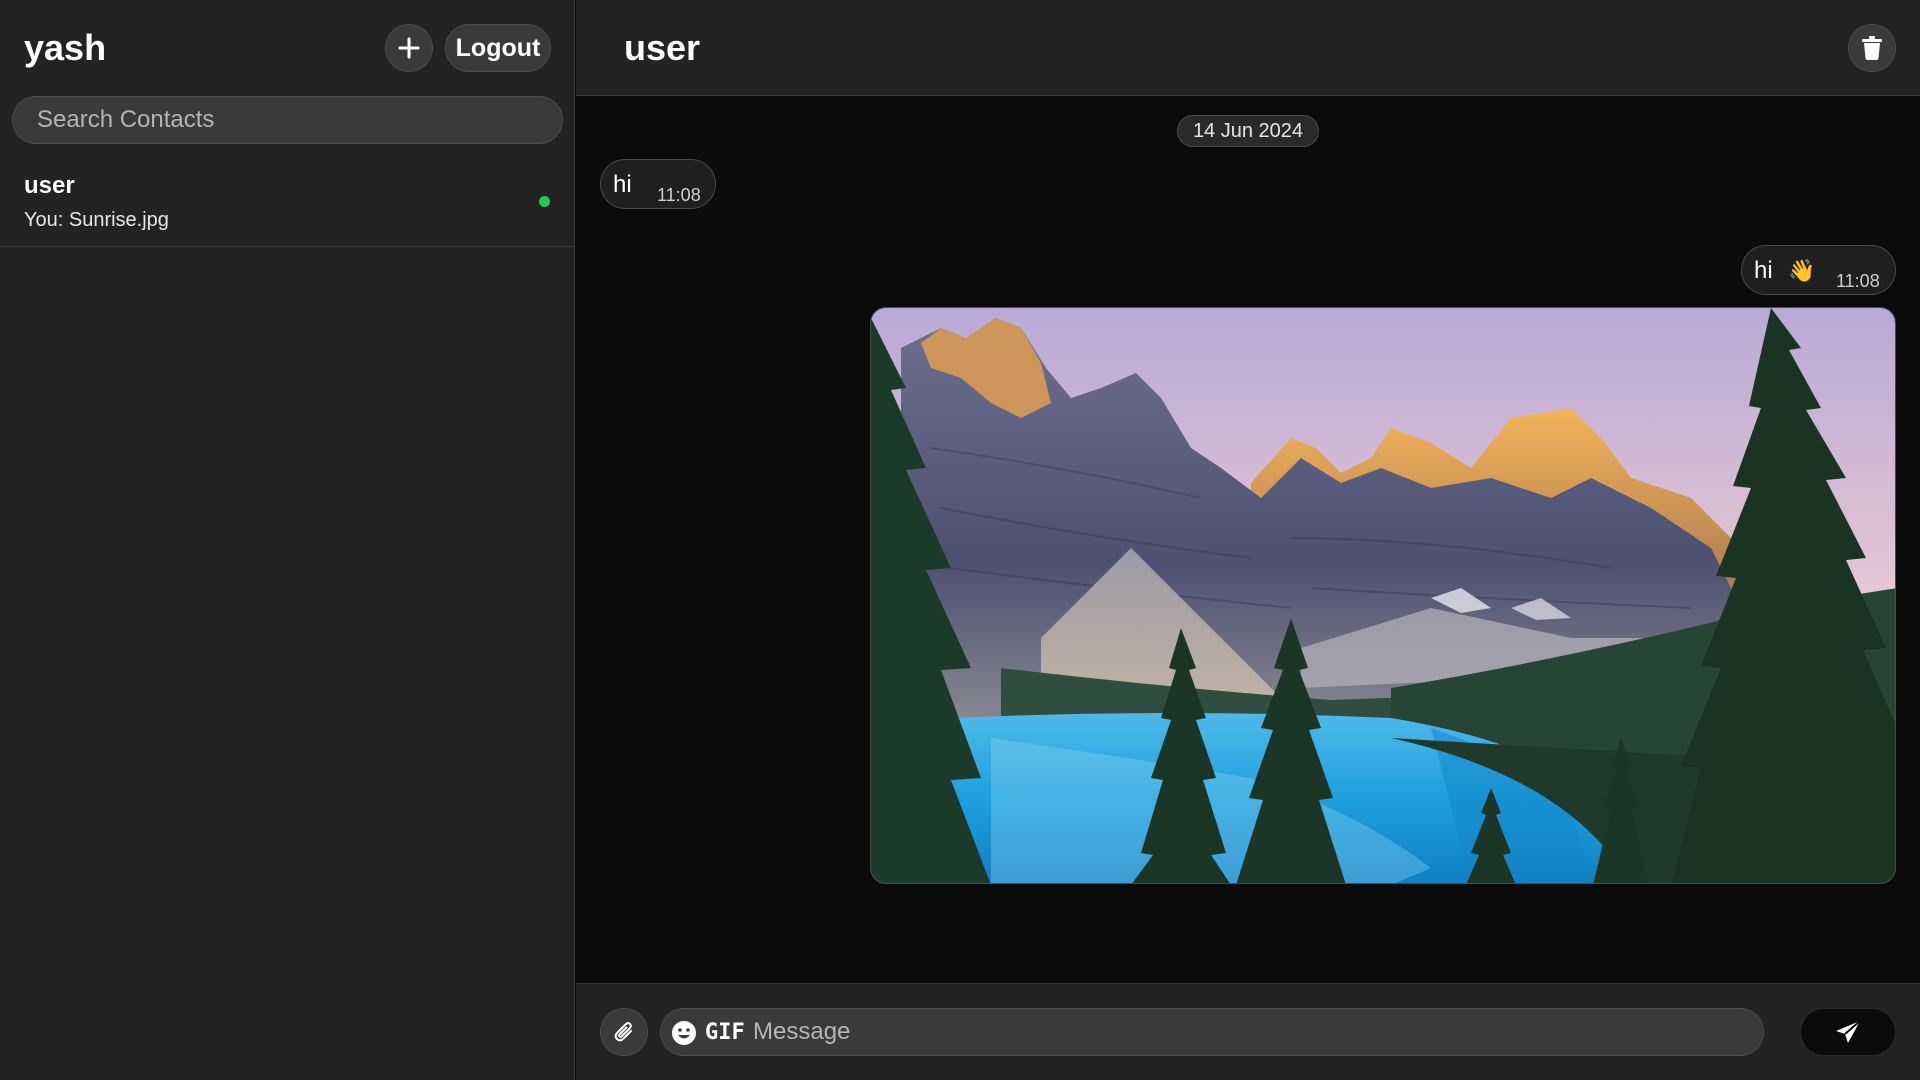 The image size is (1920, 1080). I want to click on trash-icon, so click(1872, 48).